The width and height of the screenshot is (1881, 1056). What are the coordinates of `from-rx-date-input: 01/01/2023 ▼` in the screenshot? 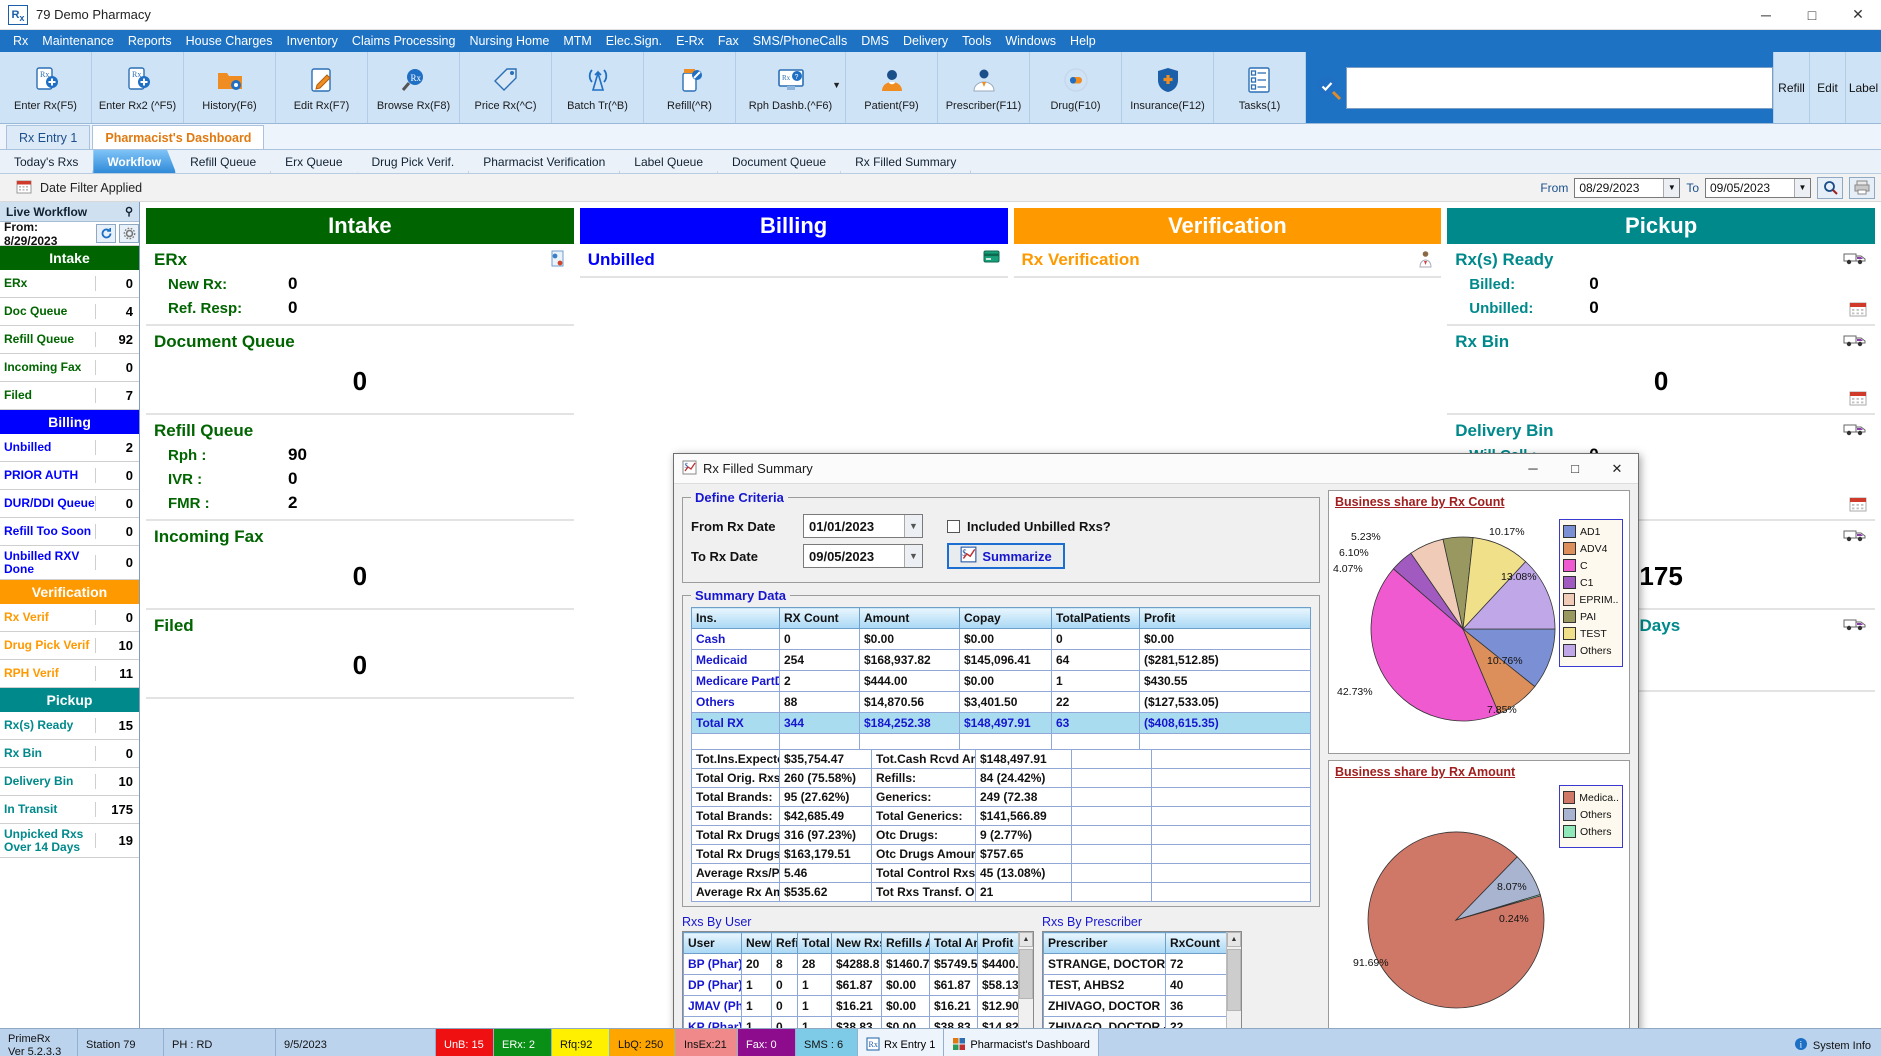 It's located at (863, 526).